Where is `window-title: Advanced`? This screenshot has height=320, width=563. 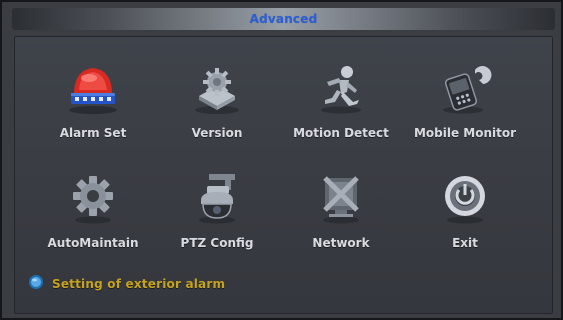 window-title: Advanced is located at coordinates (283, 19).